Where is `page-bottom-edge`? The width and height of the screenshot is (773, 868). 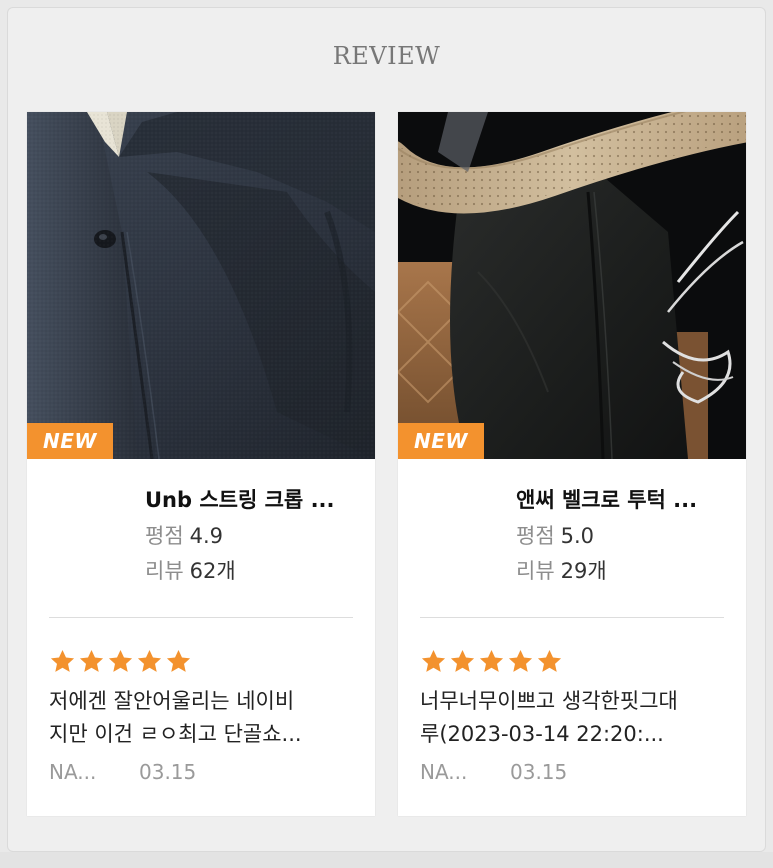 page-bottom-edge is located at coordinates (386, 860).